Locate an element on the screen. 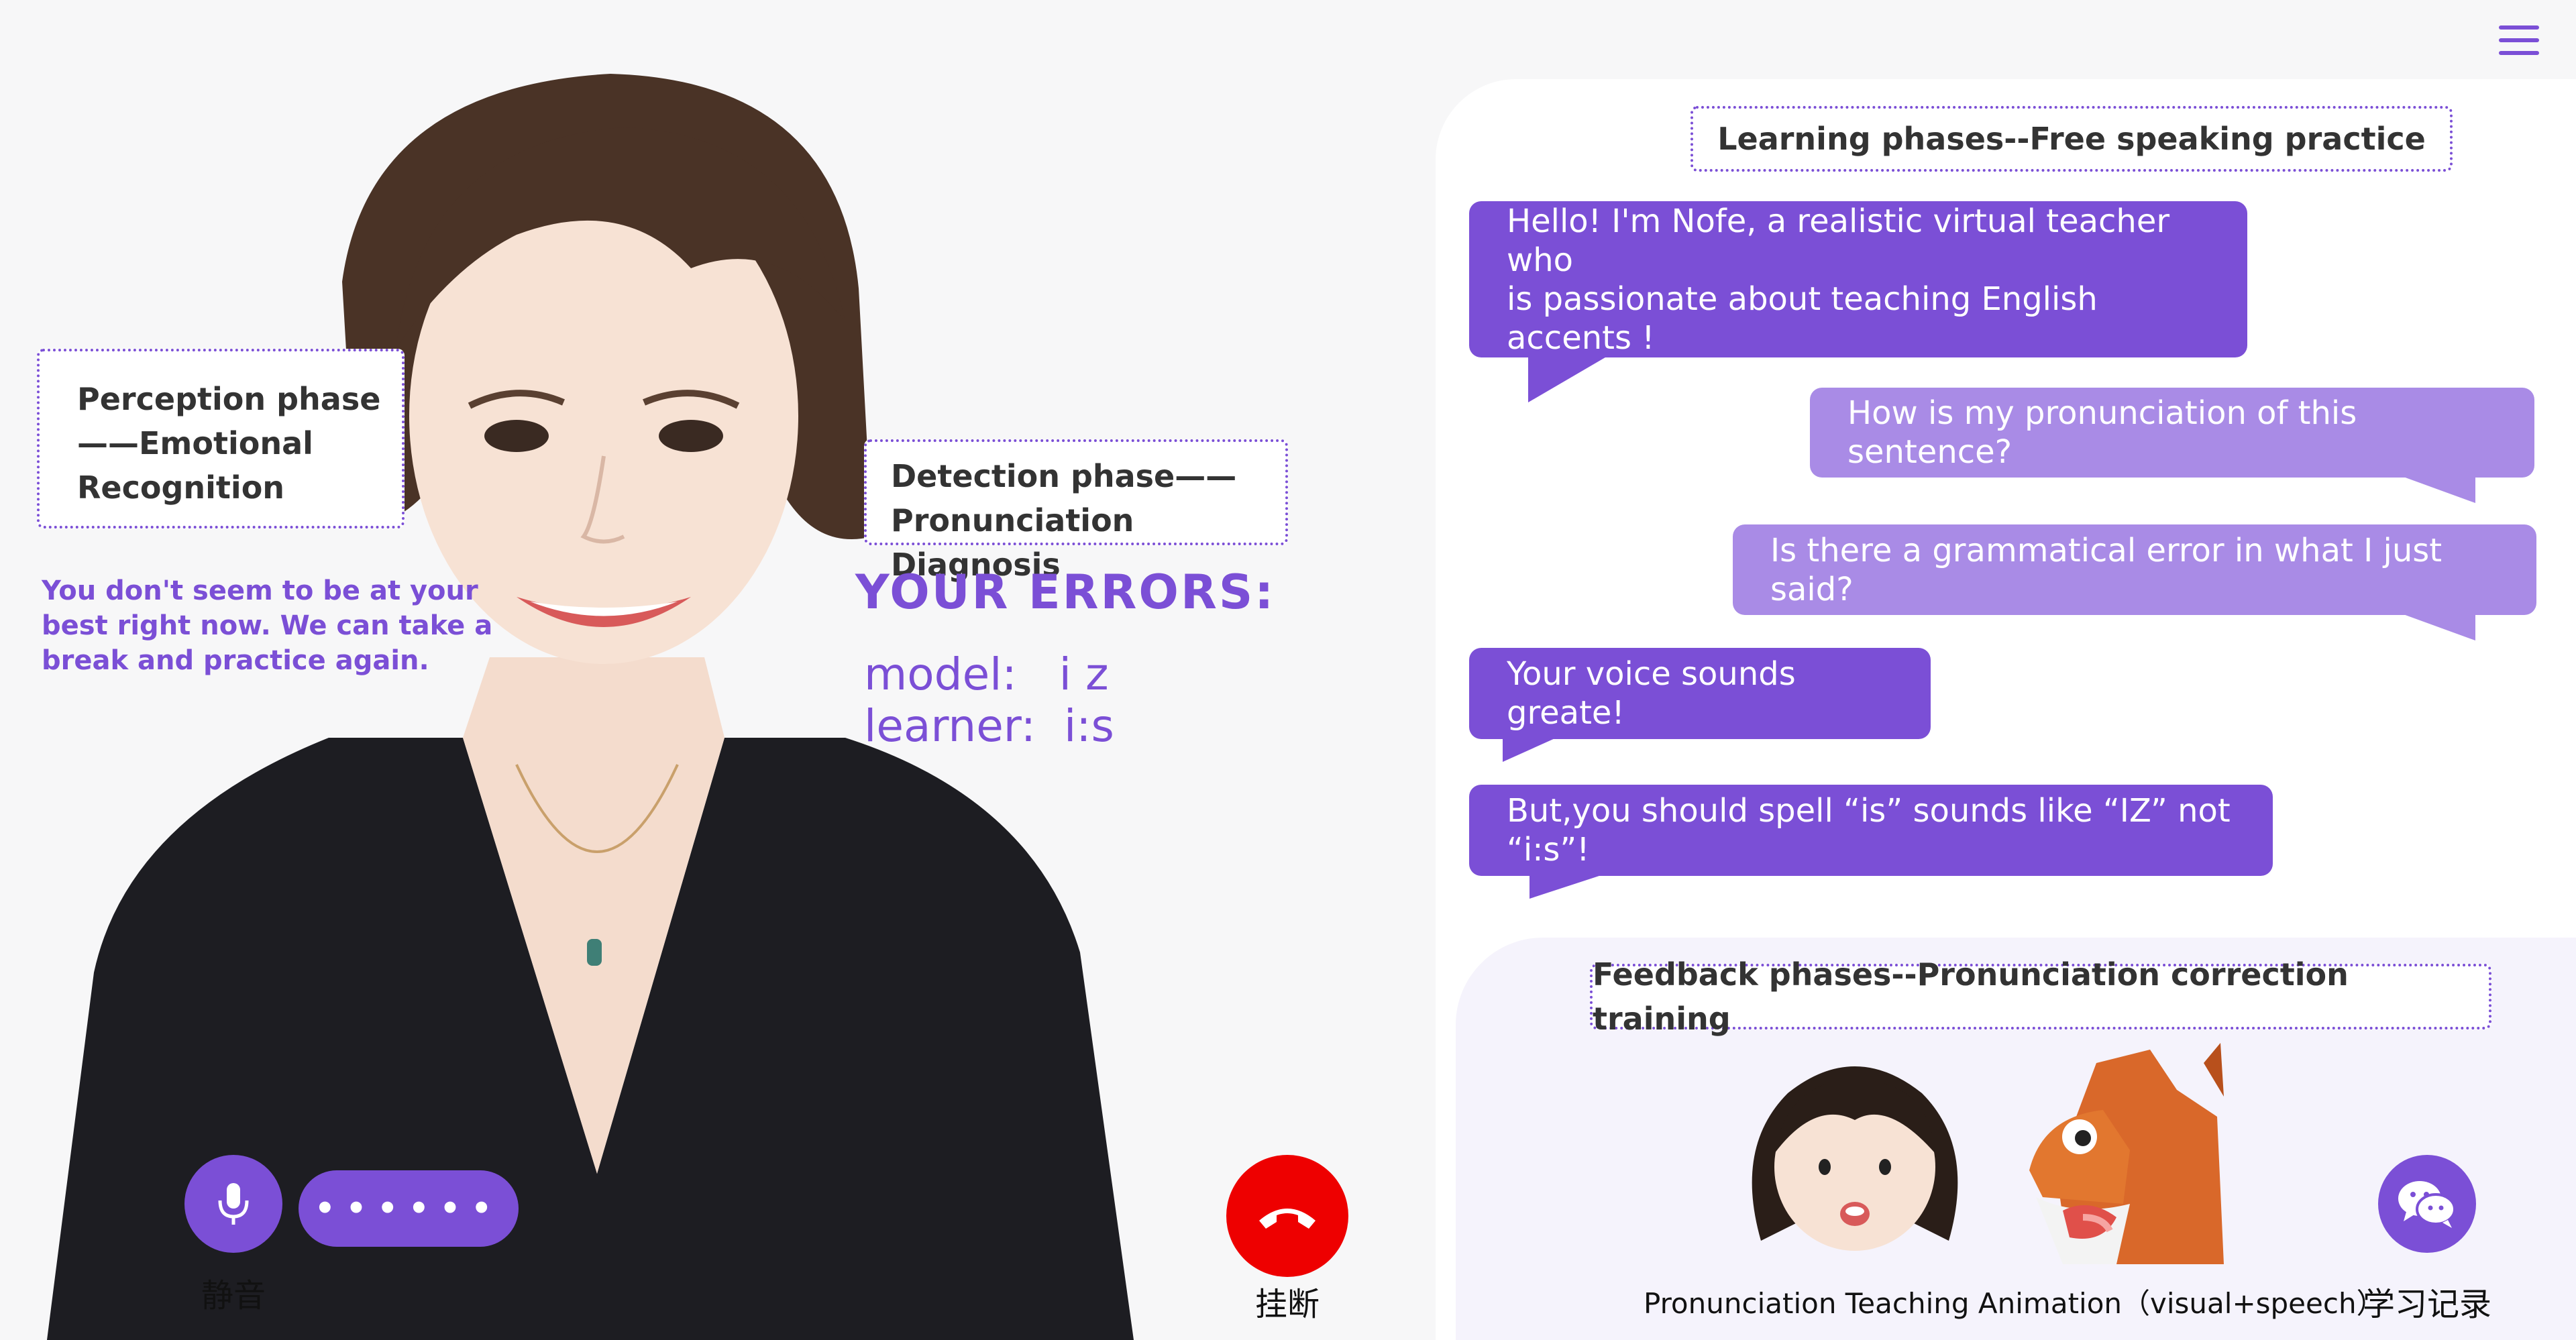 This screenshot has width=2576, height=1340. fox-mouth-animation is located at coordinates (2123, 1157).